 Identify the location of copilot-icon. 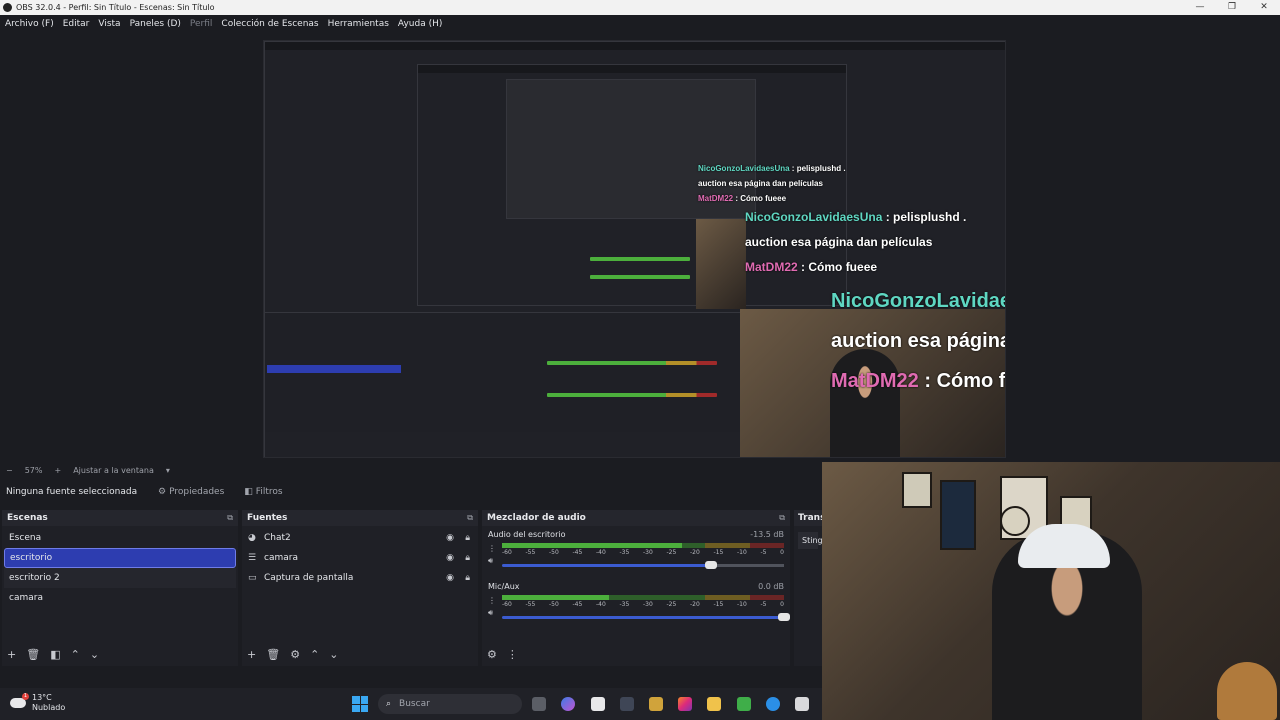
(568, 704).